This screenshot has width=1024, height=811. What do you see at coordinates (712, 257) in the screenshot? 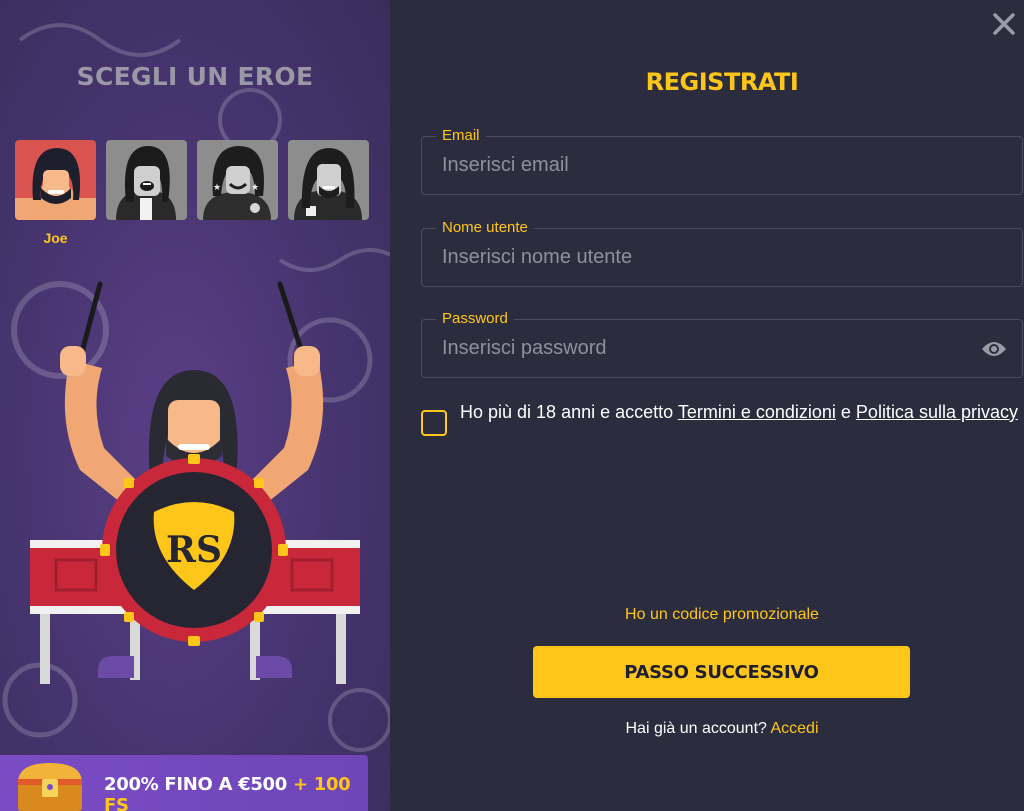
I see `username-input` at bounding box center [712, 257].